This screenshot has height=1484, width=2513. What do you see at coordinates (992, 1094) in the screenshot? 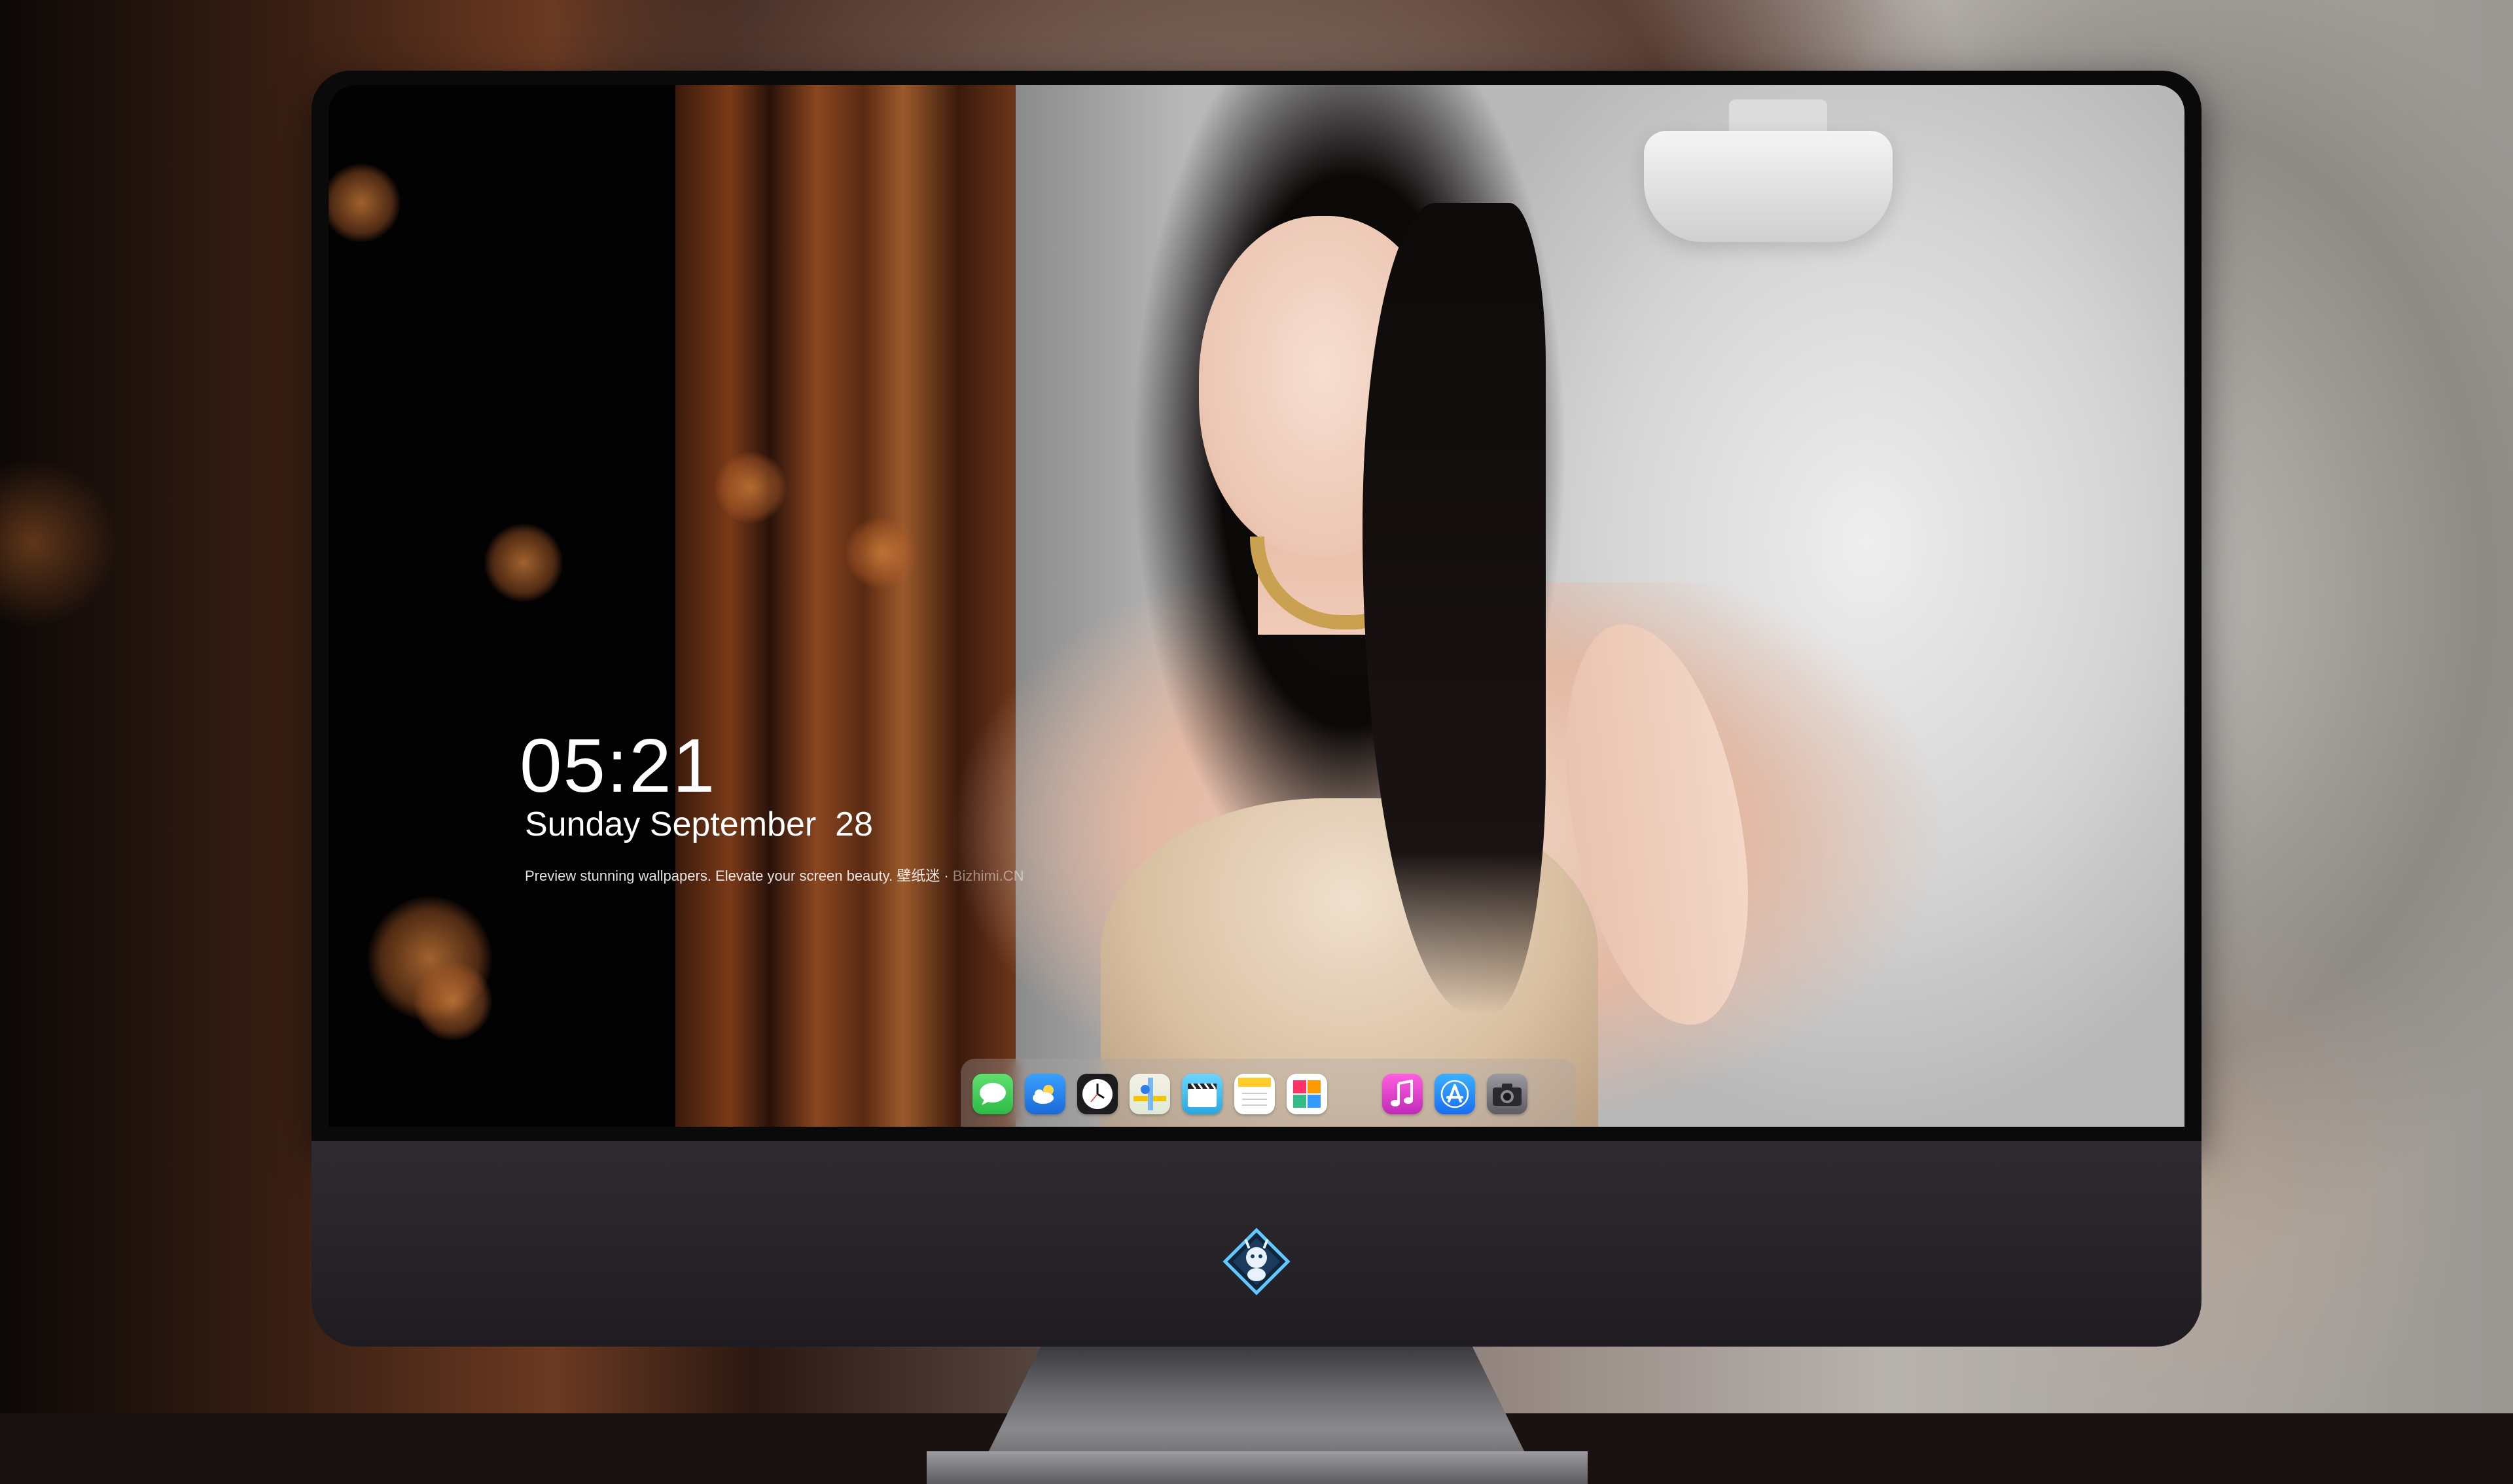
I see `messages-icon` at bounding box center [992, 1094].